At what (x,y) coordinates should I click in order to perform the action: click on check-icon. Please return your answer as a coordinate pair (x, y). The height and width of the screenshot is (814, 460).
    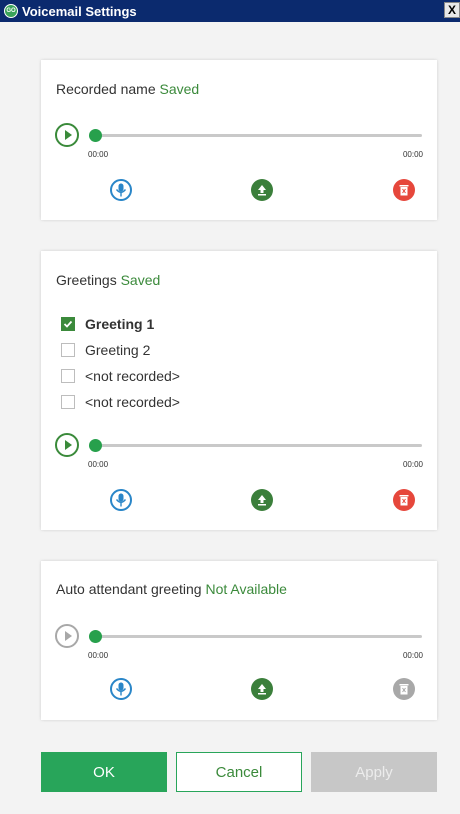
    Looking at the image, I should click on (68, 324).